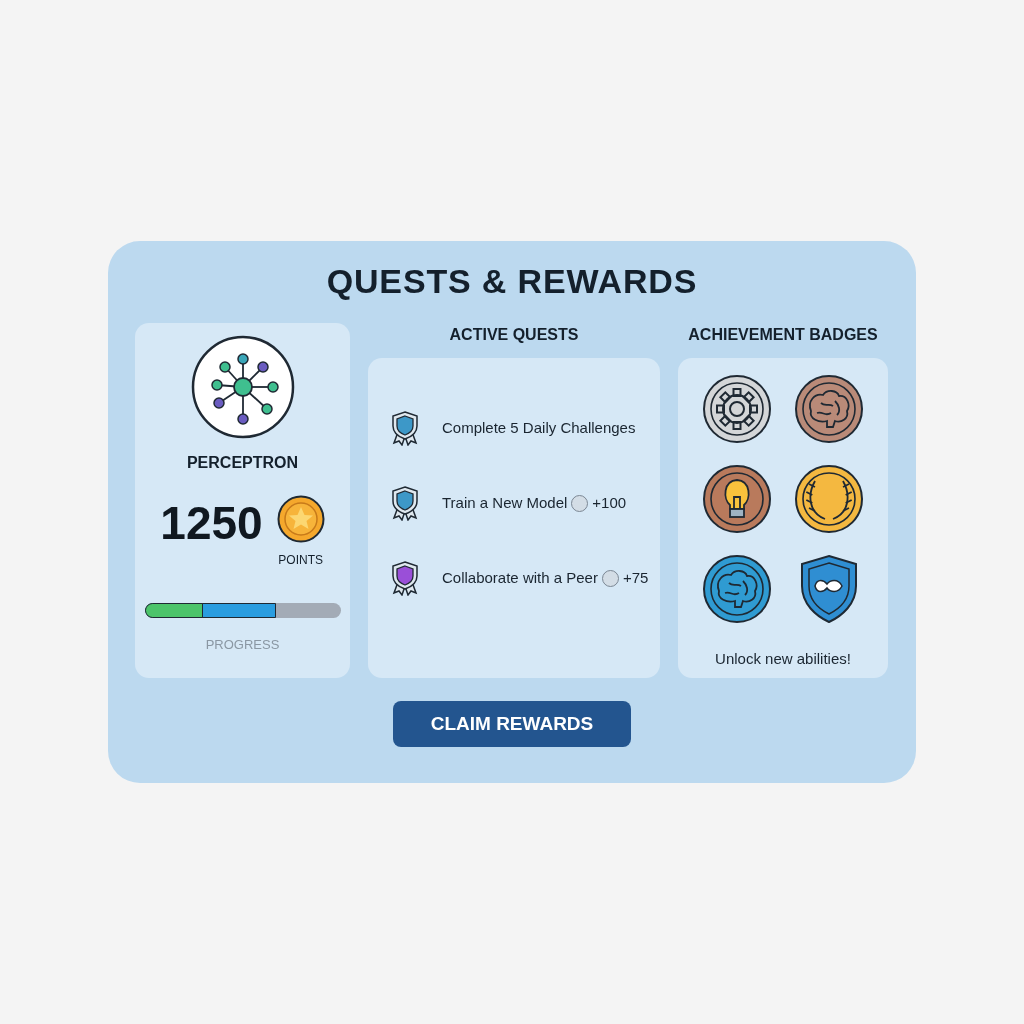 The width and height of the screenshot is (1024, 1024). I want to click on quest-reward: +100, so click(609, 502).